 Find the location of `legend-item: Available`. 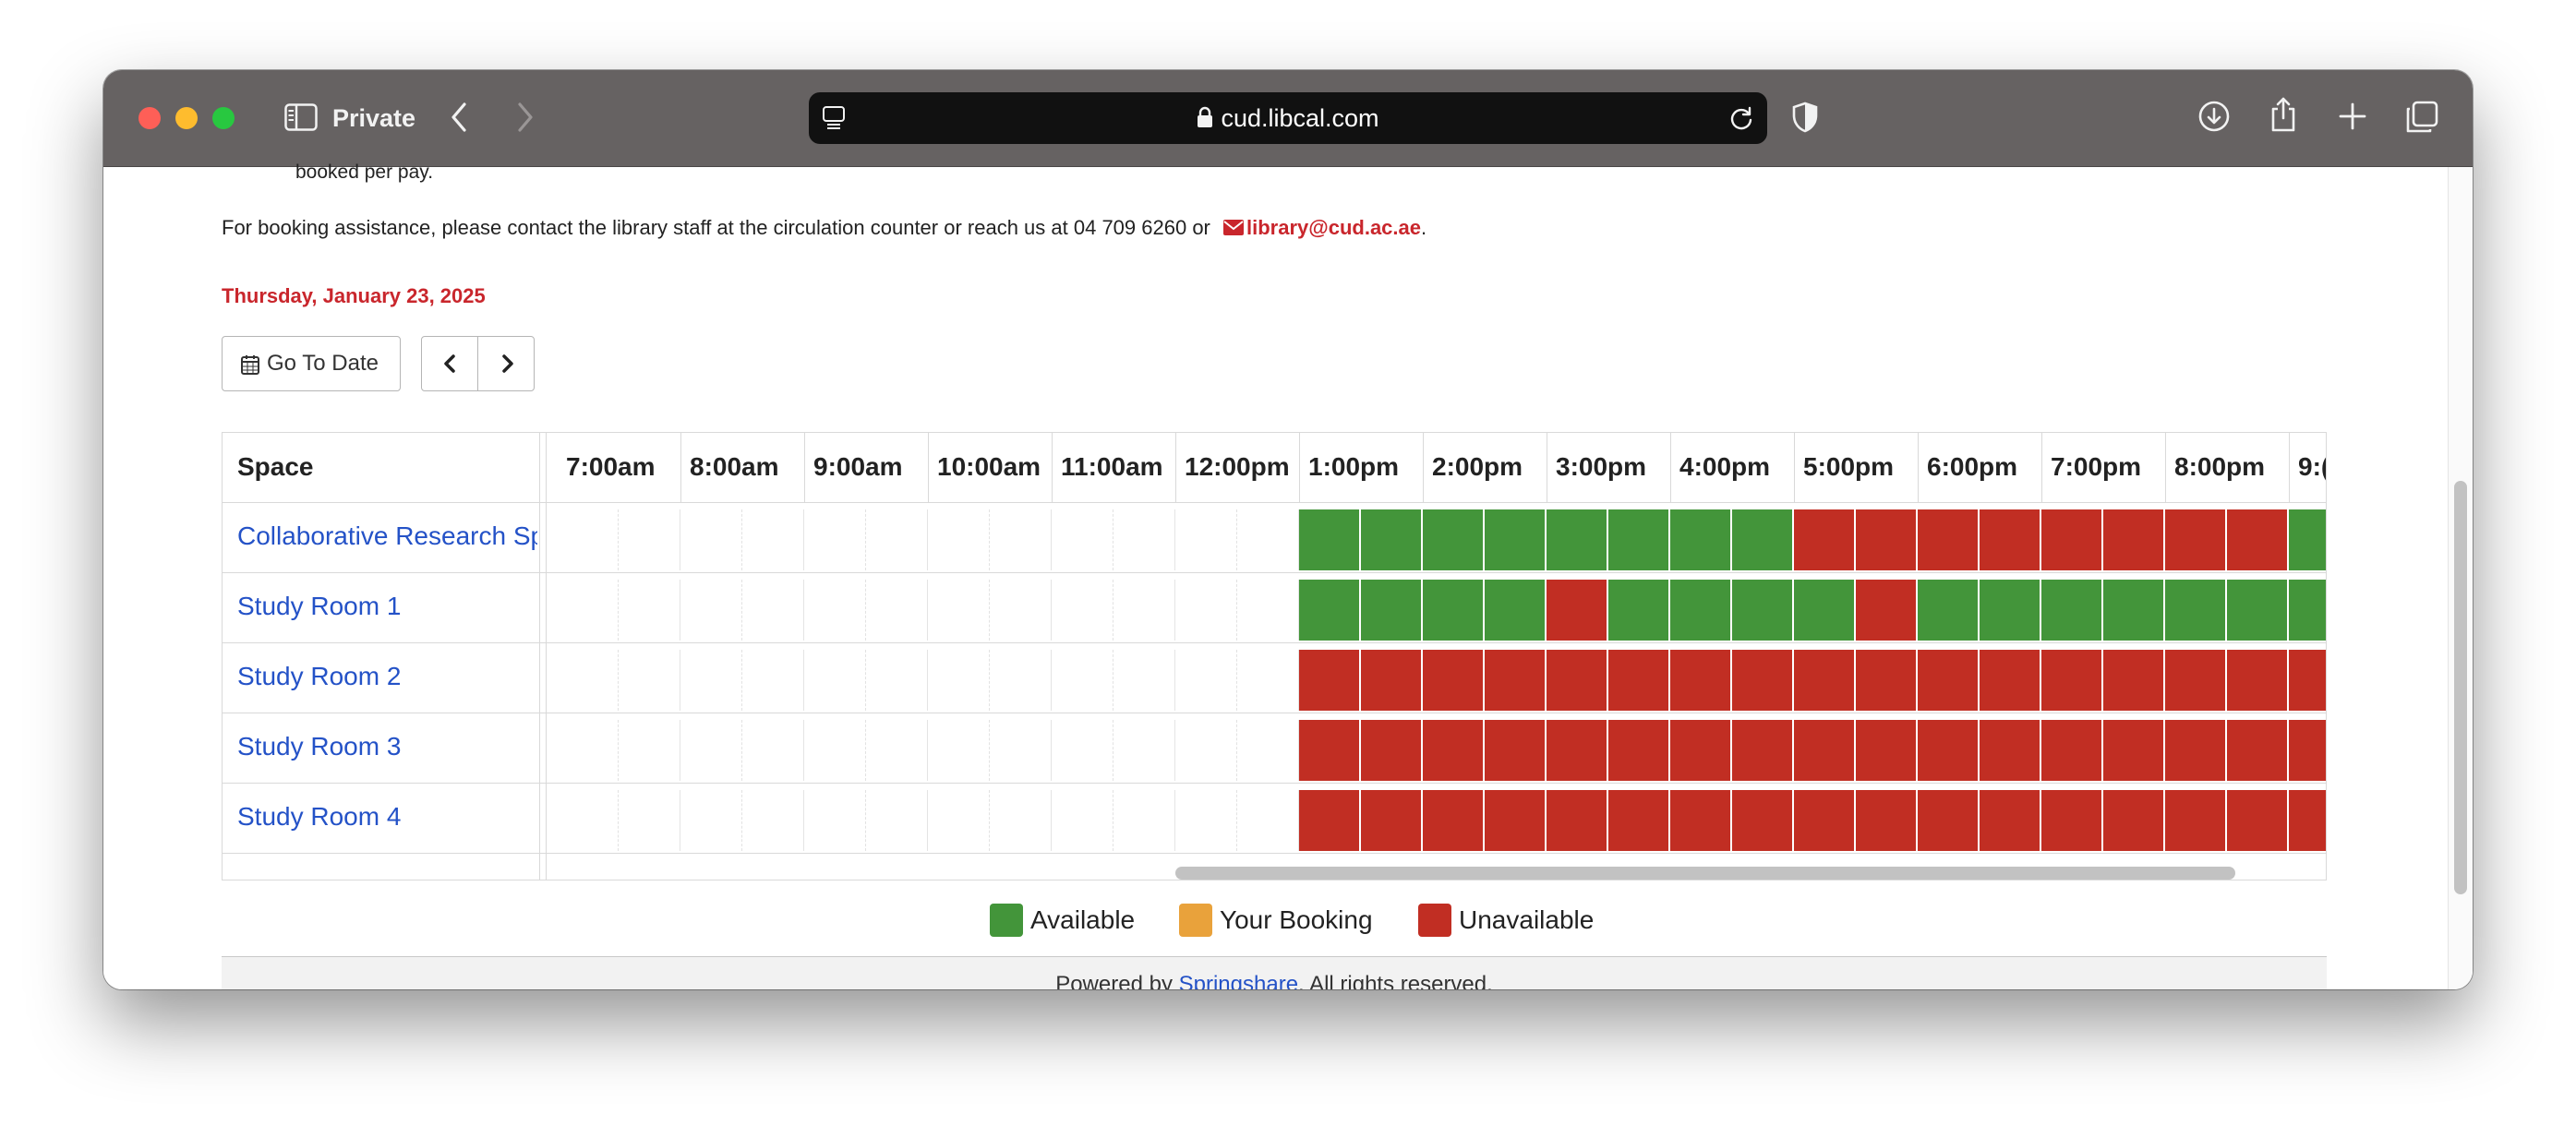

legend-item: Available is located at coordinates (1062, 920).